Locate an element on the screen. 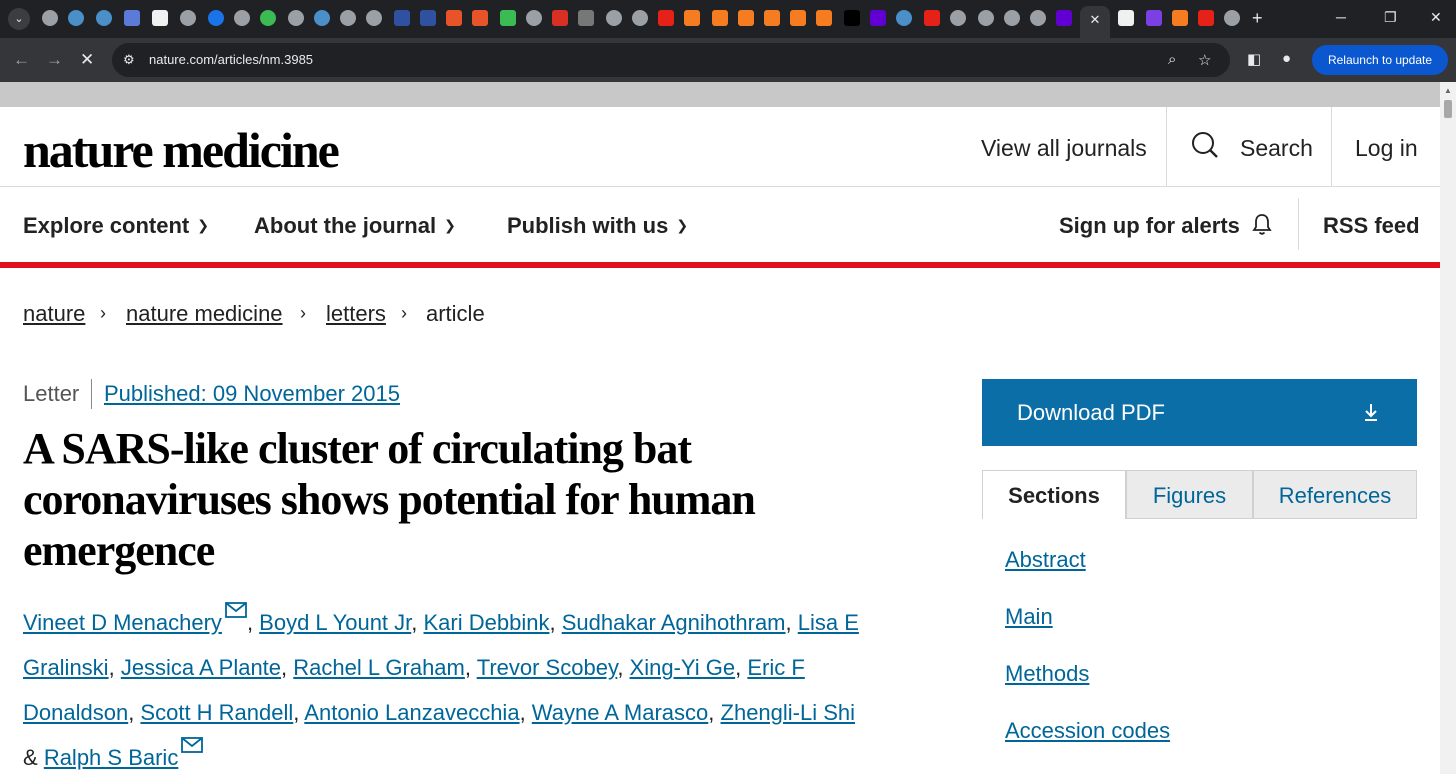  author-link: Xing-Yi Ge is located at coordinates (683, 667).